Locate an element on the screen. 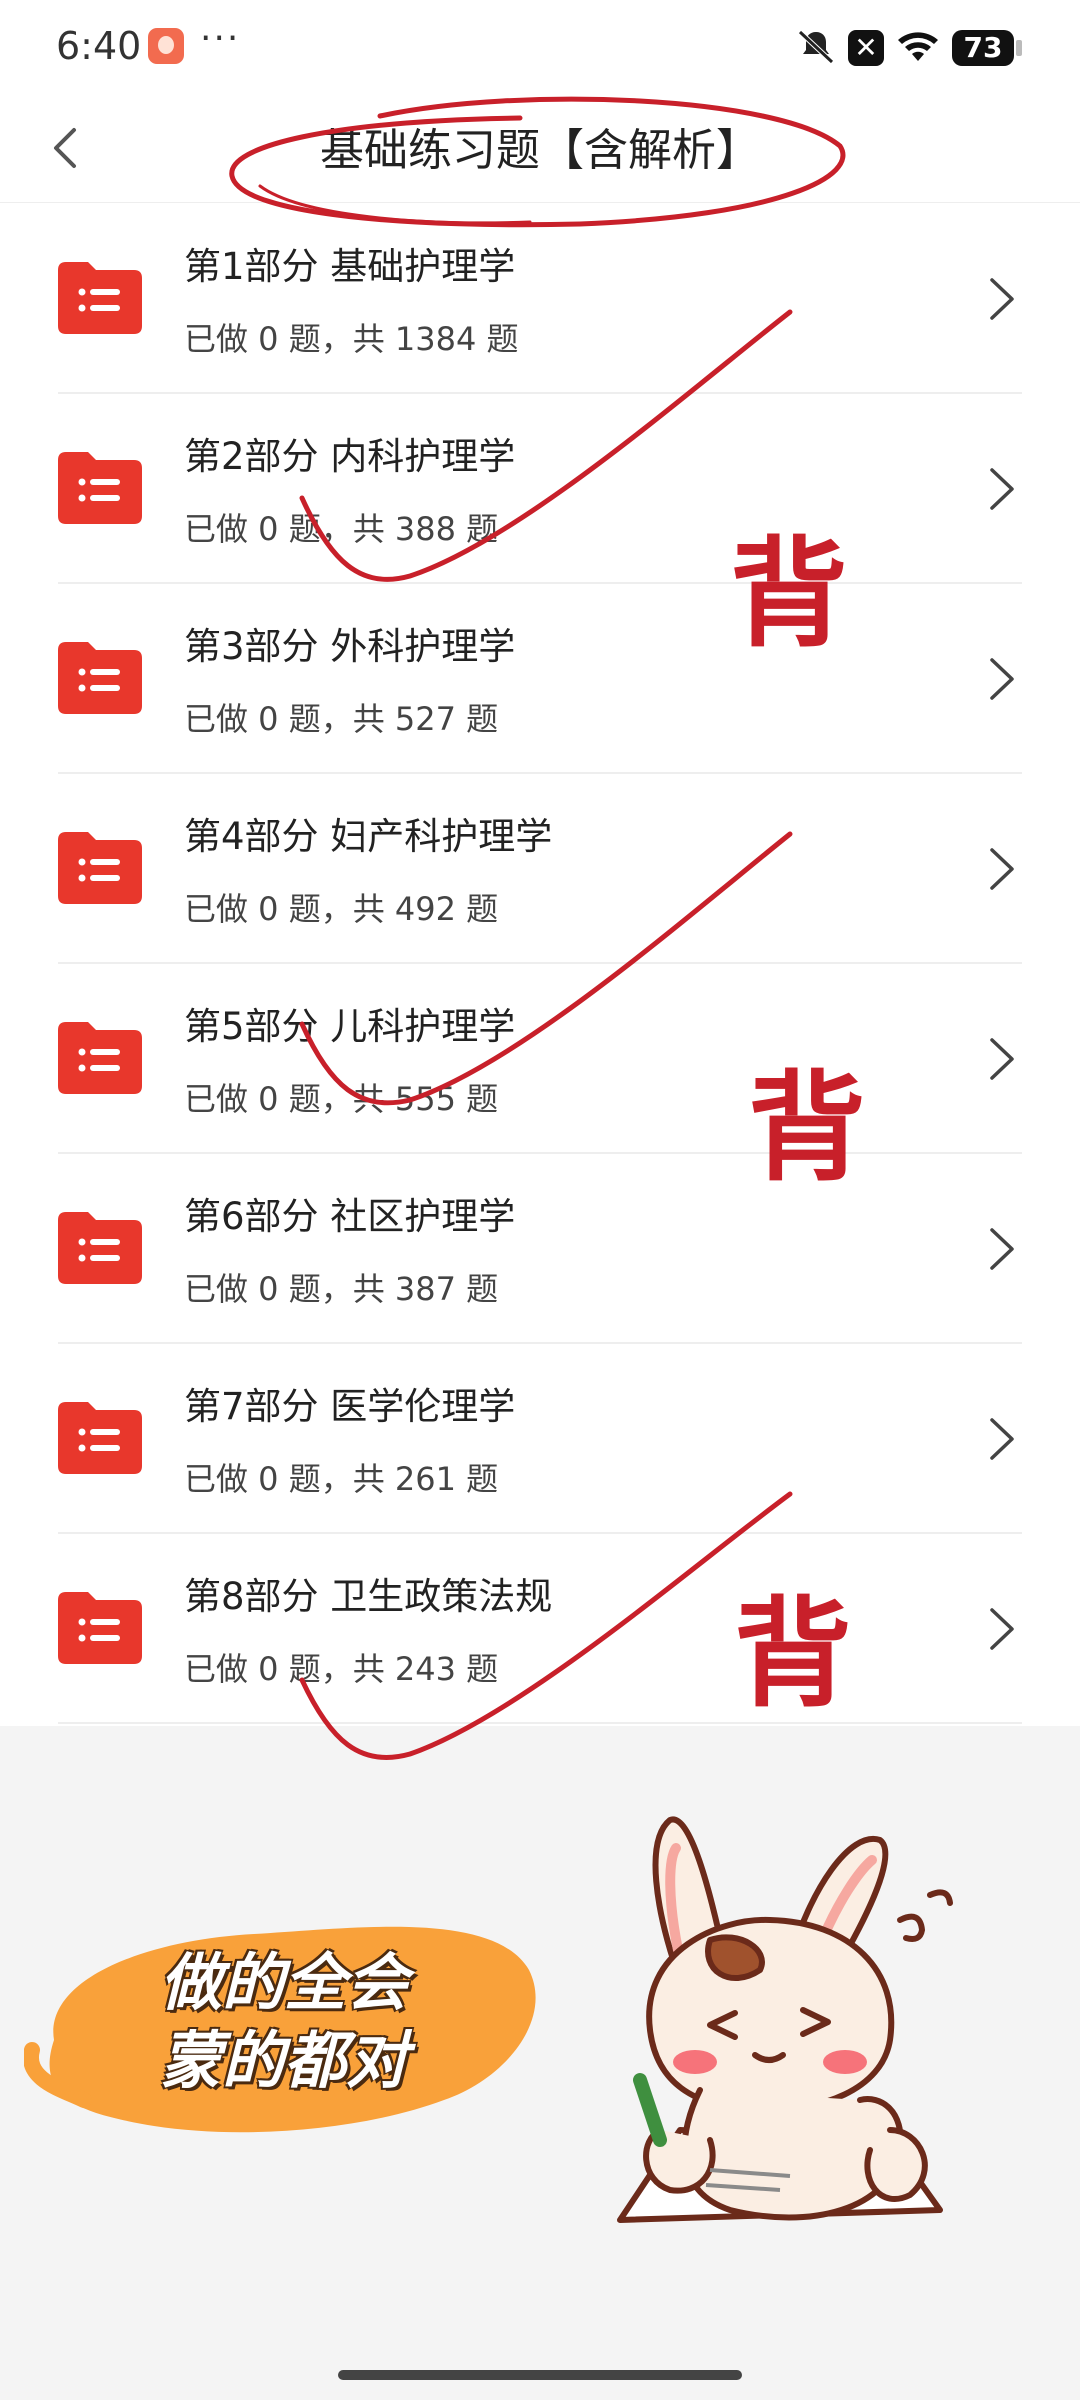  list-item-part-4: 第4部分 妇产科护理学 已做 0 题，共 492 题 is located at coordinates (540, 869).